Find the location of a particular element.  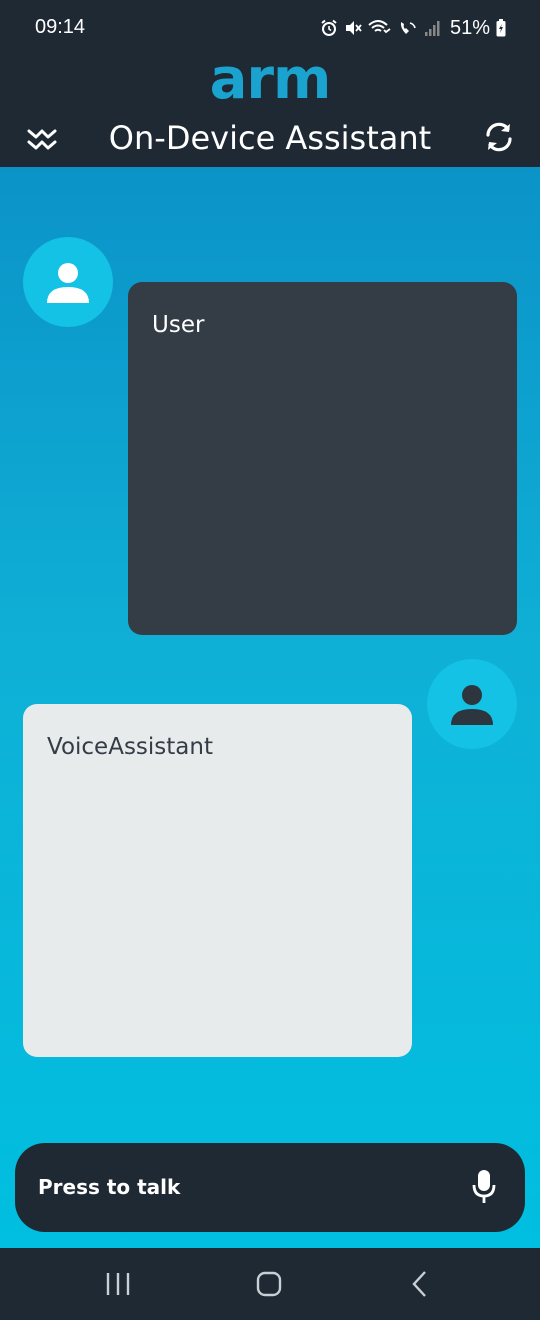

app-header: arm On-Device Assistant is located at coordinates (270, 109).